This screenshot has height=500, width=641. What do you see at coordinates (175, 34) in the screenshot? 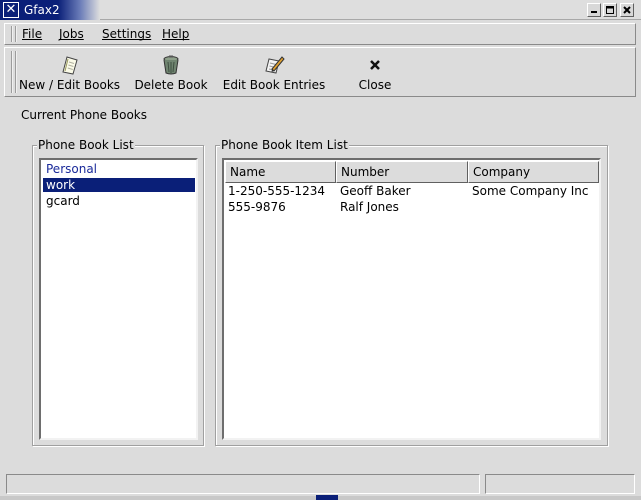
I see `menu-help: Help` at bounding box center [175, 34].